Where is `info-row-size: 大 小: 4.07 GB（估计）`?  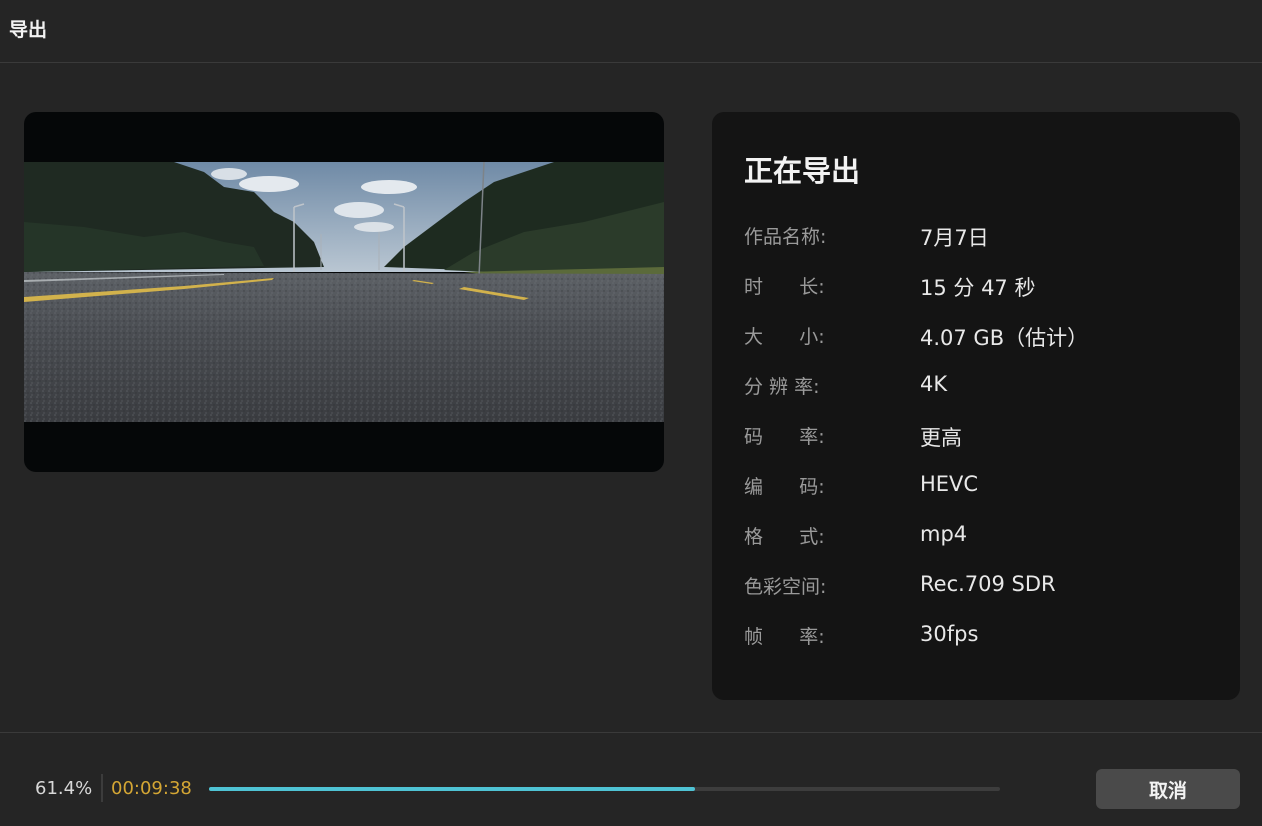 info-row-size: 大 小: 4.07 GB（估计） is located at coordinates (984, 335).